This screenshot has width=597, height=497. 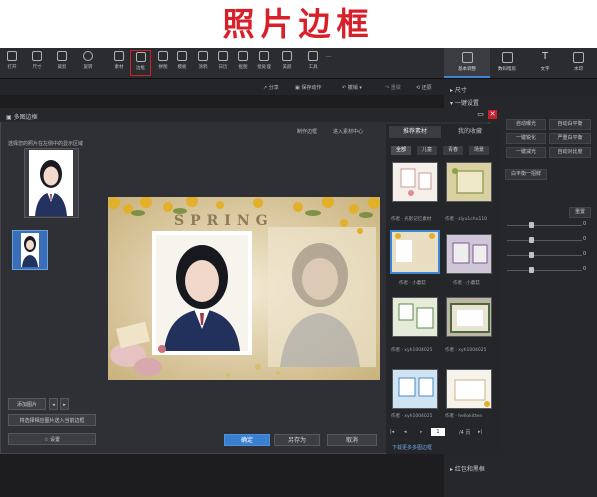 I want to click on white-balance-button: 白平衡一招鲜, so click(x=526, y=174).